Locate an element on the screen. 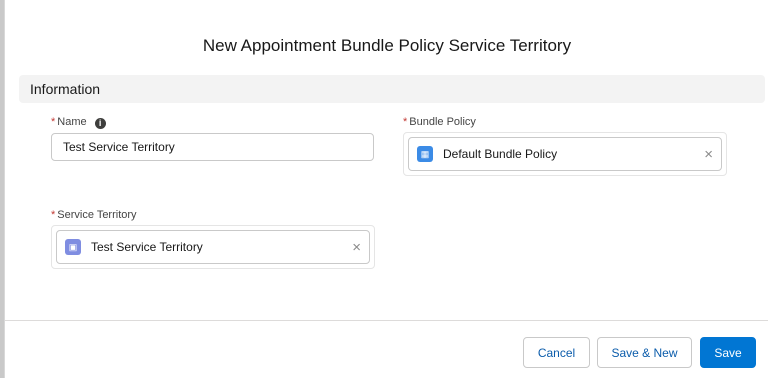 The image size is (768, 378). section-title: Information is located at coordinates (65, 89).